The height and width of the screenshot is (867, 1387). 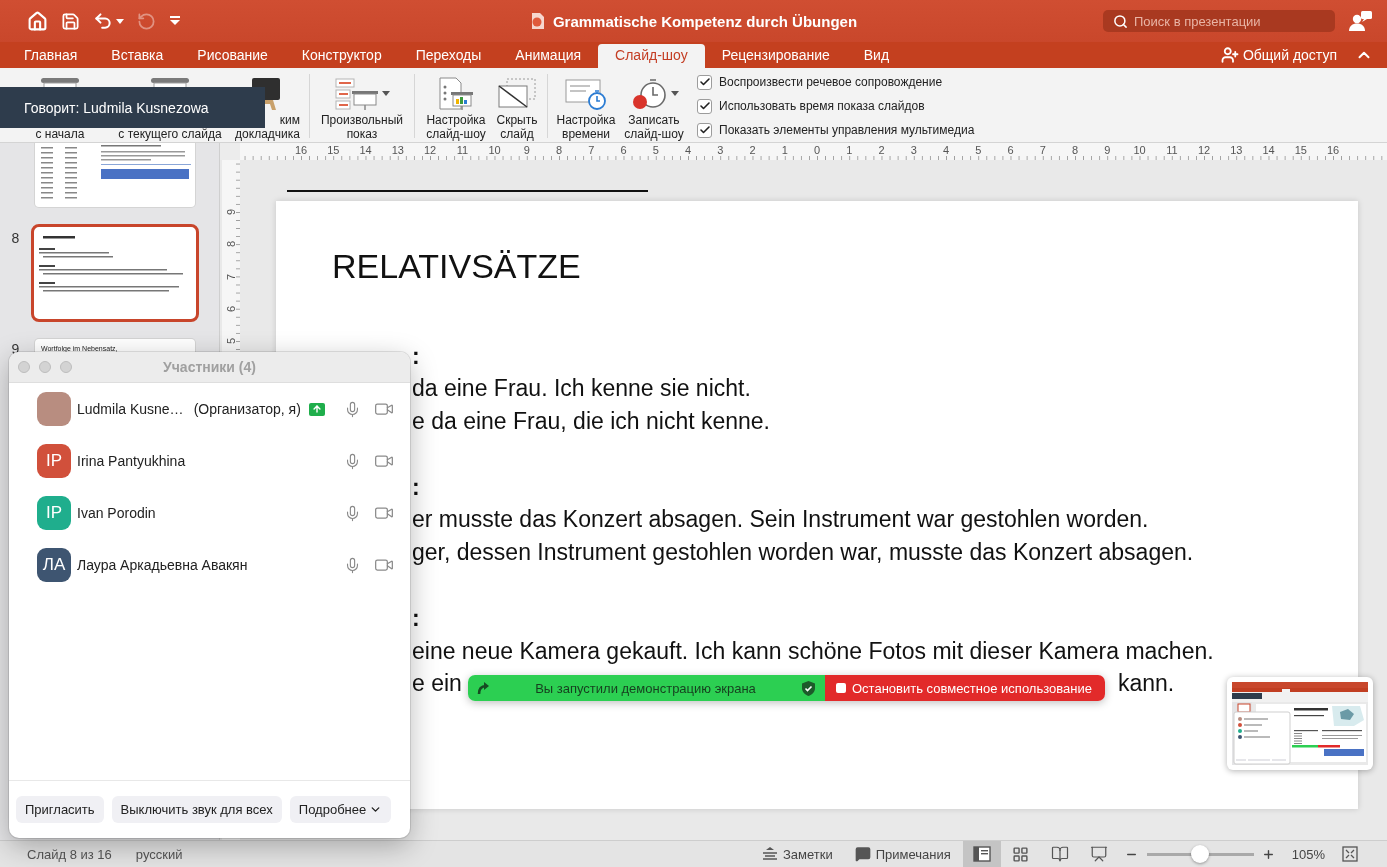 I want to click on slider-thumb, so click(x=1200, y=854).